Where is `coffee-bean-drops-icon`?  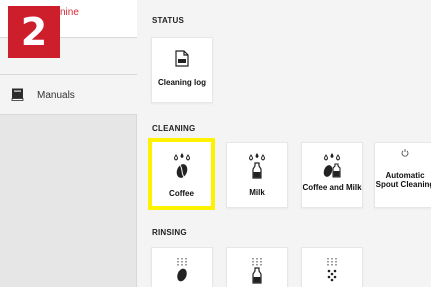 coffee-bean-drops-icon is located at coordinates (181, 165).